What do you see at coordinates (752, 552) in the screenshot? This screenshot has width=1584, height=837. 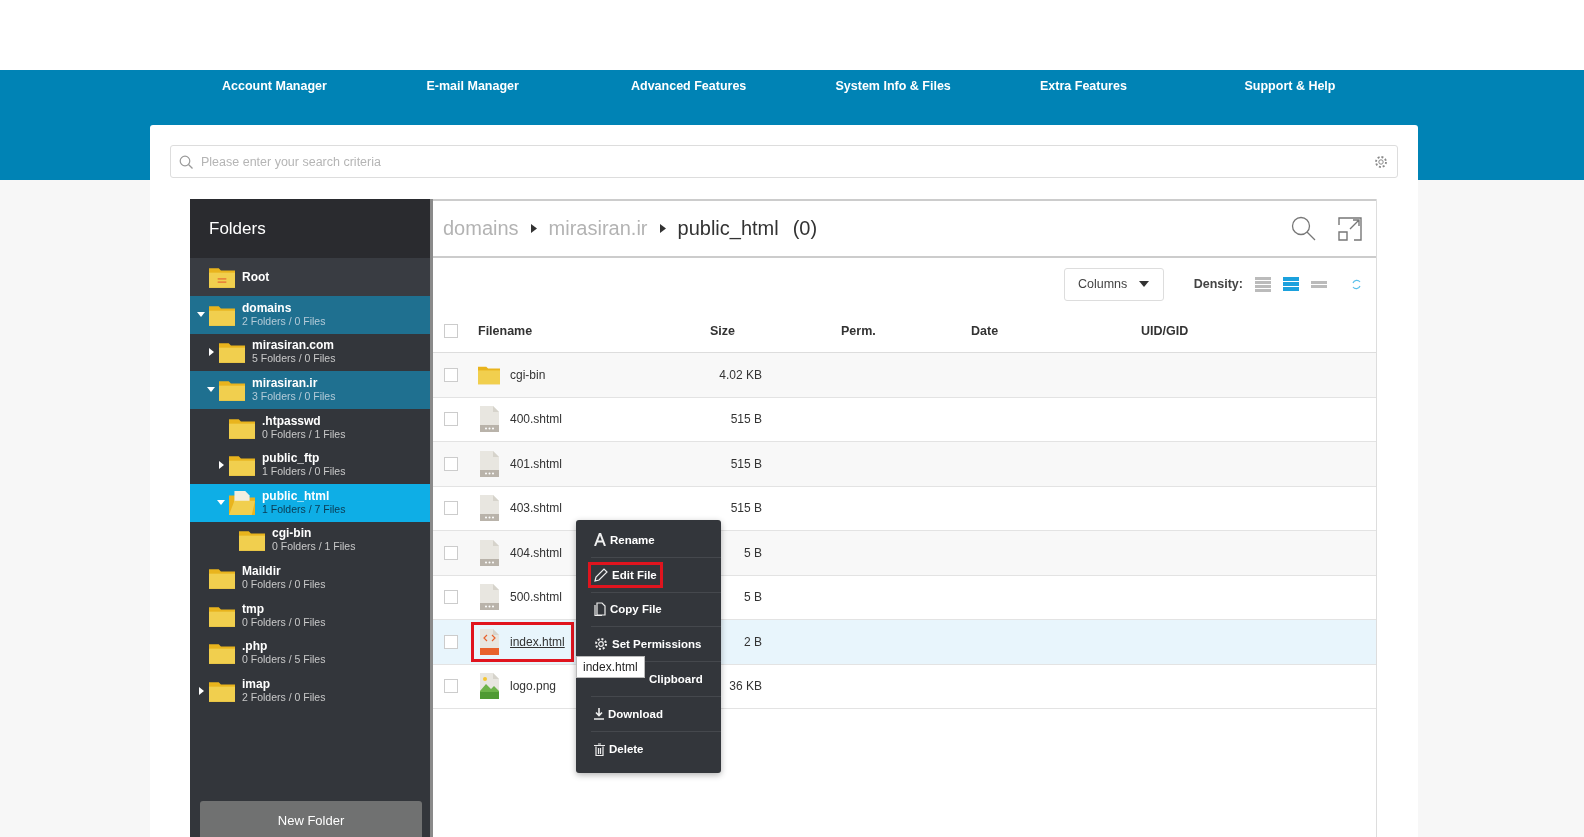 I see `file-size: 5 B` at bounding box center [752, 552].